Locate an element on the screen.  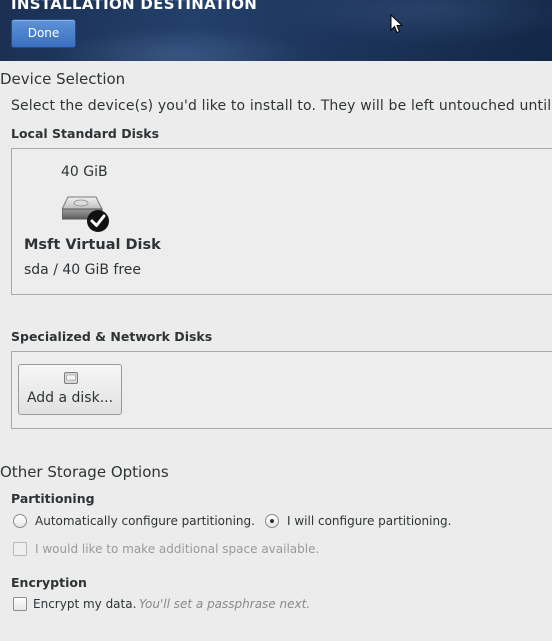
auto-partitioning-radio is located at coordinates (20, 521).